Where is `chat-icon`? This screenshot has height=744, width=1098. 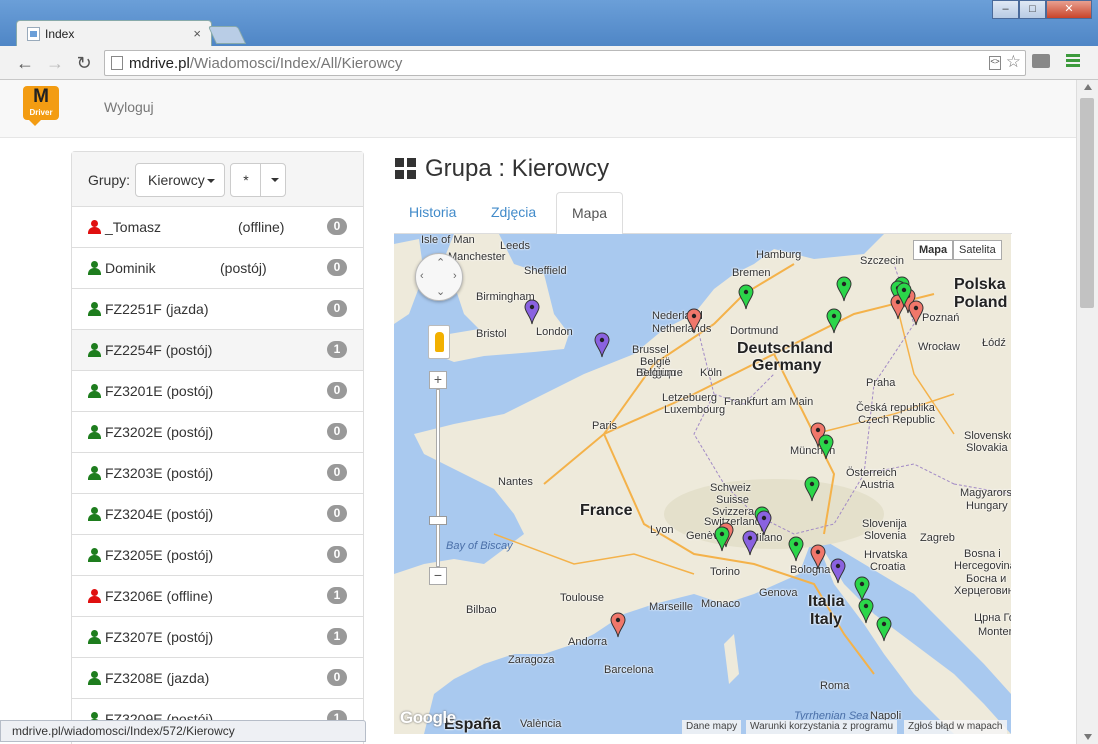
chat-icon is located at coordinates (1041, 61).